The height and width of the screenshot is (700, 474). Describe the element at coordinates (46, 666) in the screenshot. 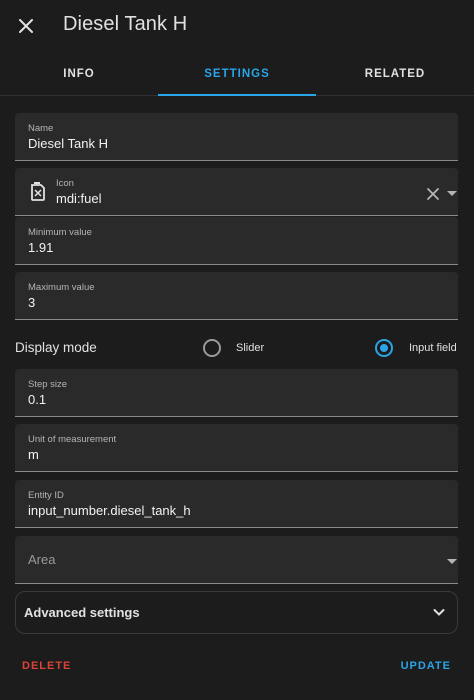

I see `delete-button: DELETE` at that location.